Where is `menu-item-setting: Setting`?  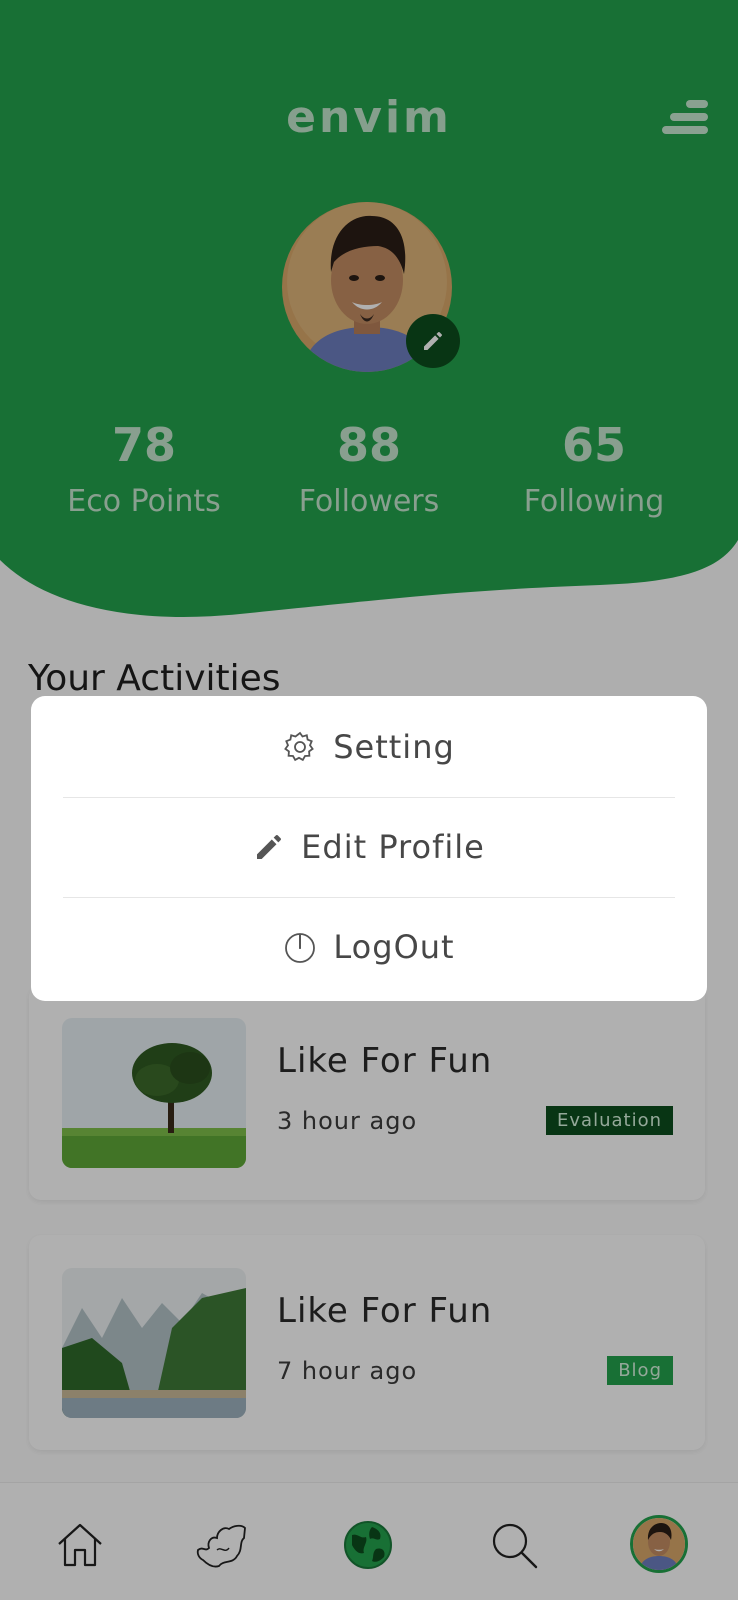
menu-item-setting: Setting is located at coordinates (369, 747).